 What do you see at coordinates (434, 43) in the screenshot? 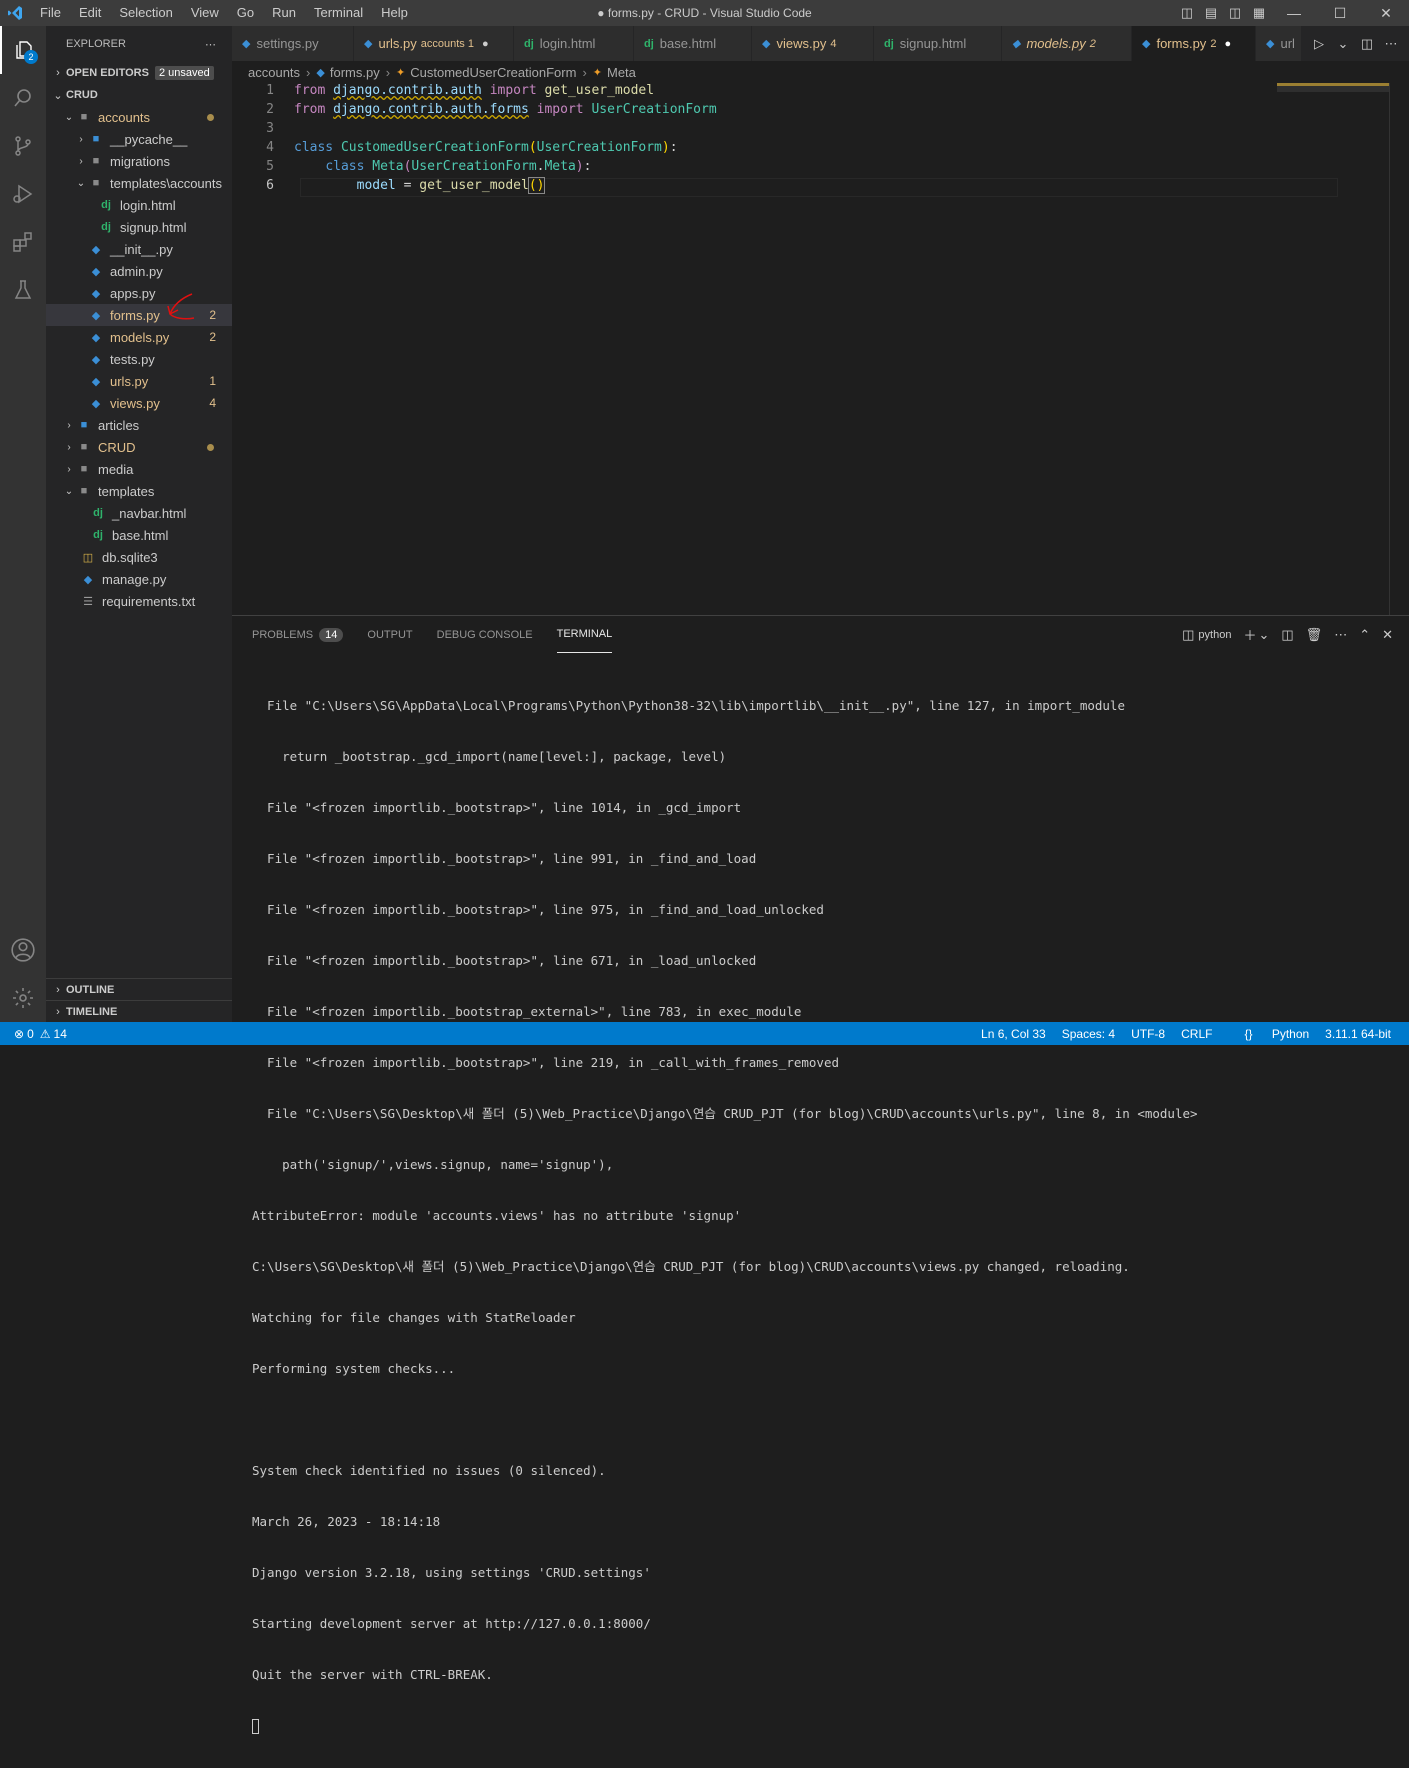
I see `tab-urls-py: ◆ urls.py accounts 1 ●` at bounding box center [434, 43].